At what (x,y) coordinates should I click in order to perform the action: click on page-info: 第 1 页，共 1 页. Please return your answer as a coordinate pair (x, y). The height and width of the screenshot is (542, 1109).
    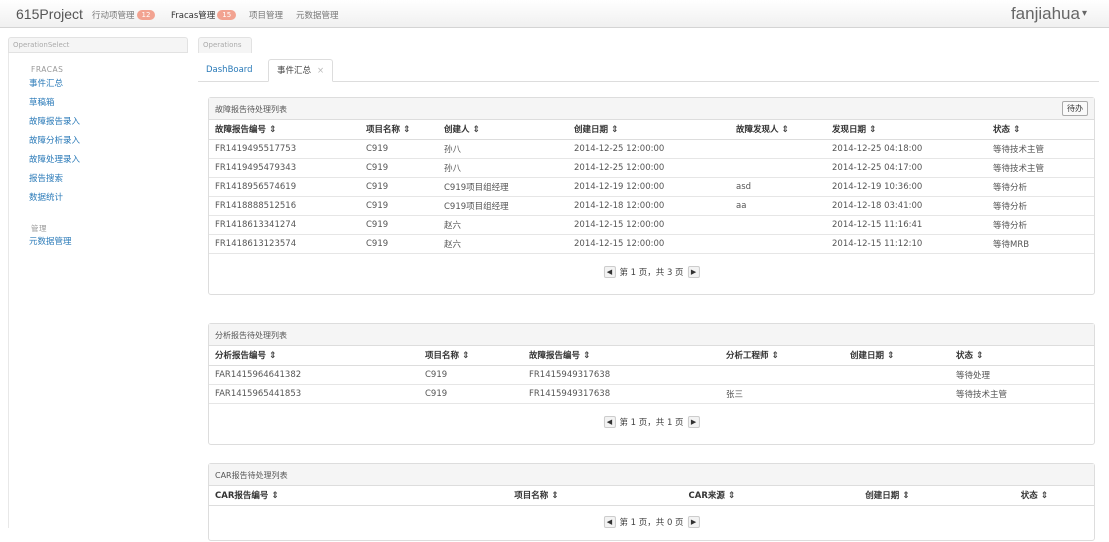
    Looking at the image, I should click on (651, 422).